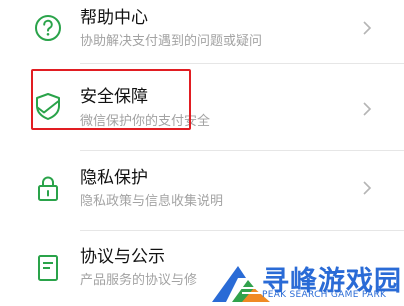 This screenshot has width=404, height=306. What do you see at coordinates (152, 201) in the screenshot?
I see `menu-item-subtitle: 隐私政策与信息收集说明` at bounding box center [152, 201].